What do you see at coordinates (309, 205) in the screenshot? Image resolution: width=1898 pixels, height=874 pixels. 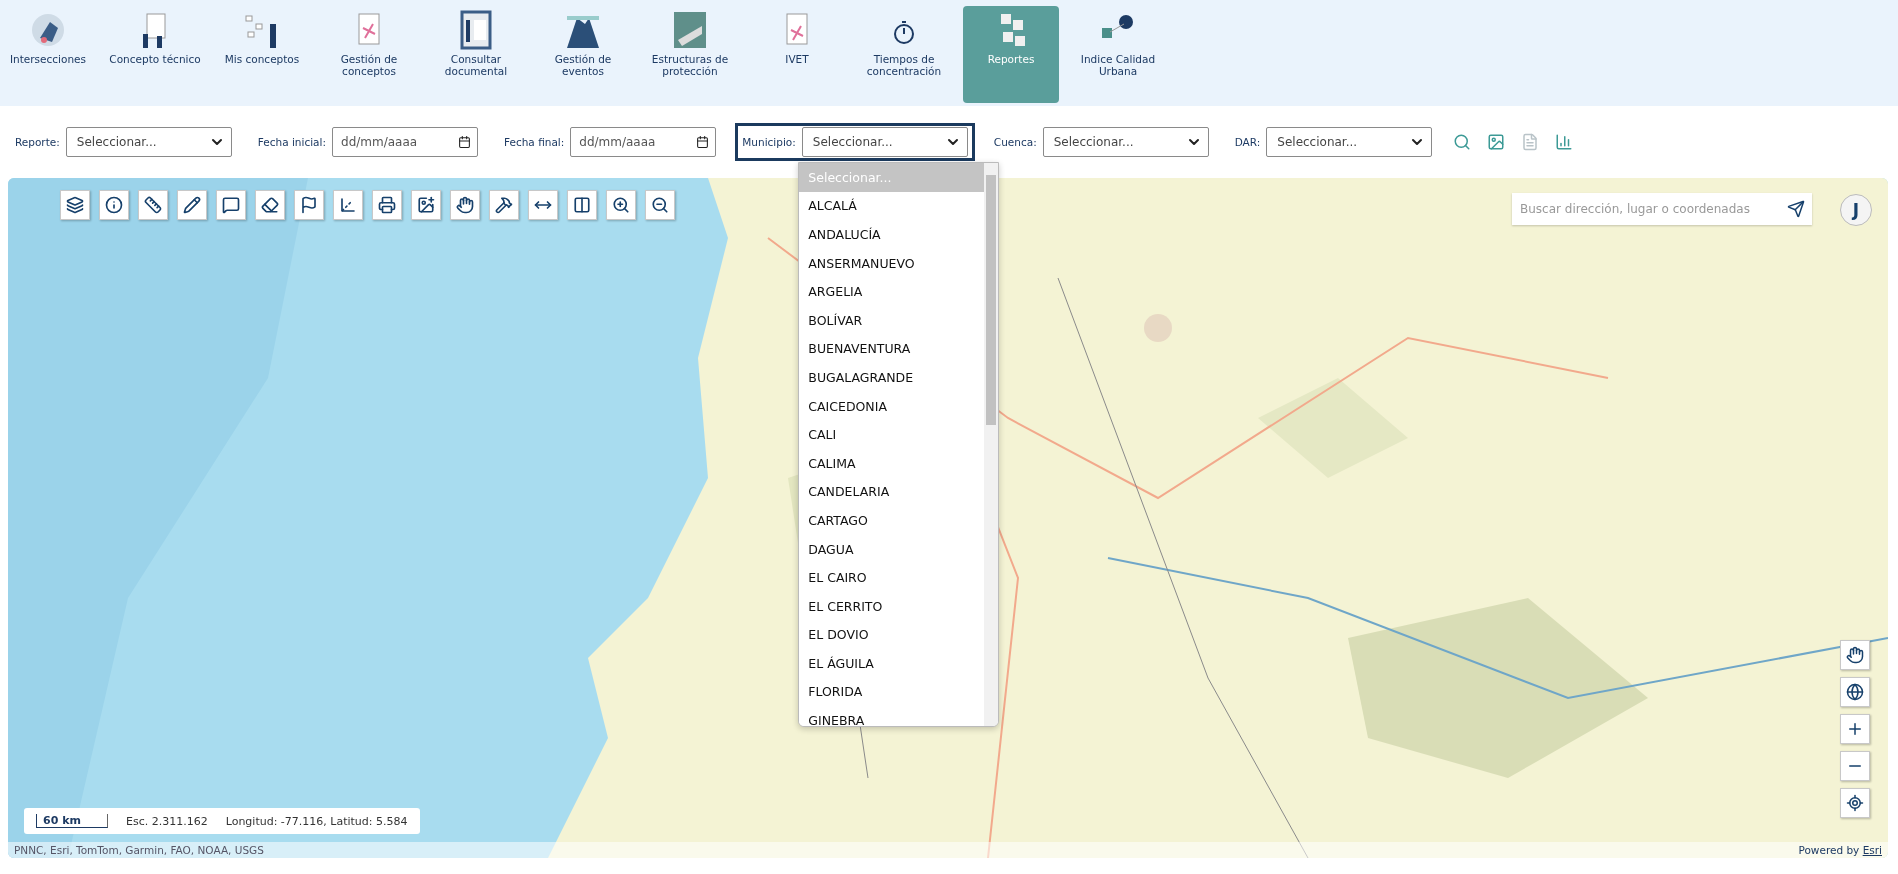 I see `flag-icon` at bounding box center [309, 205].